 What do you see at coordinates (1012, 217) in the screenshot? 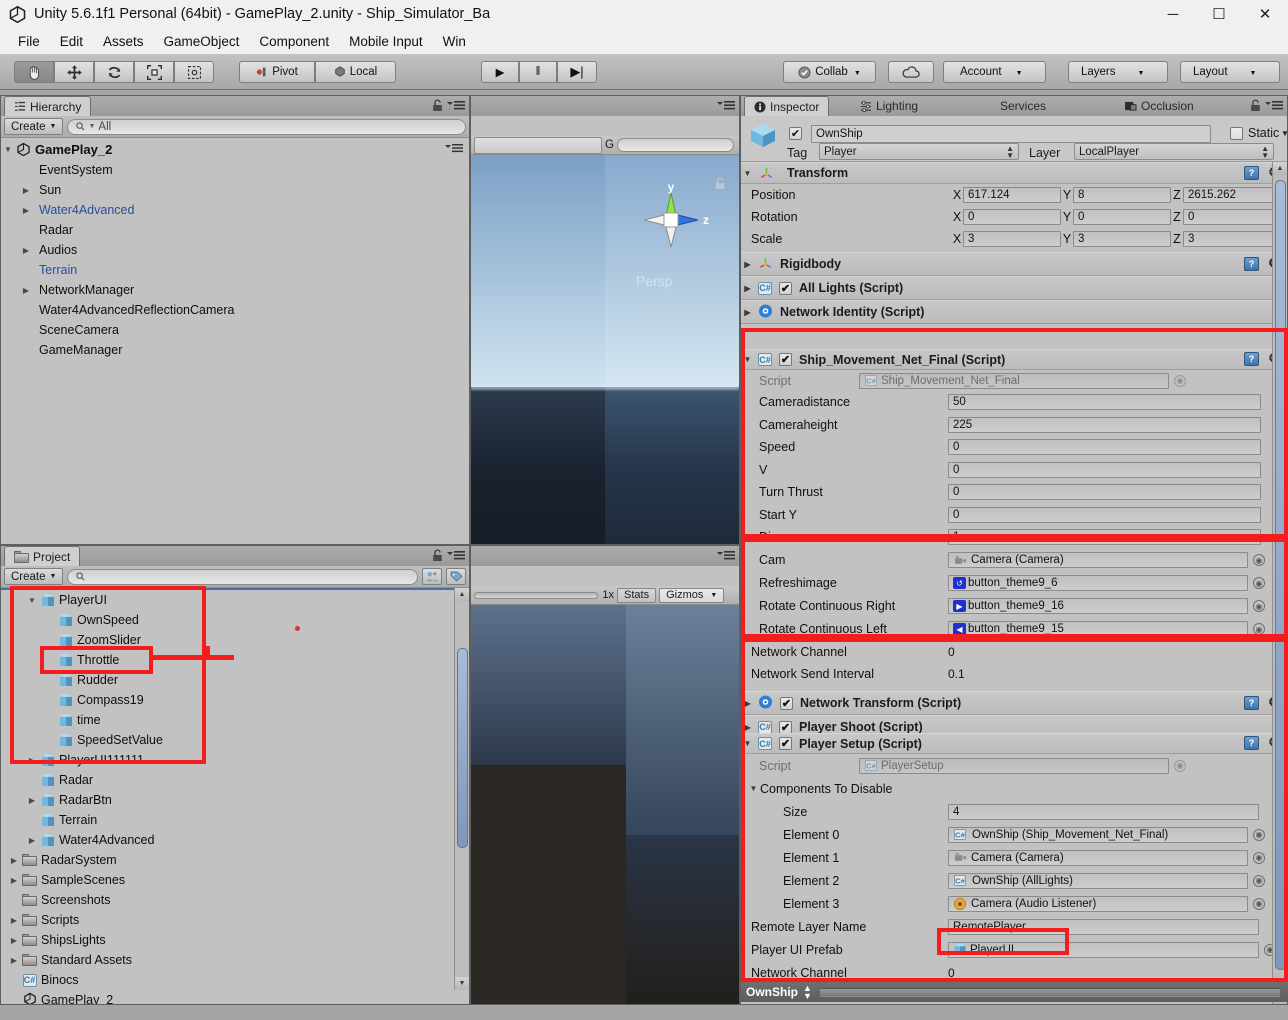
I see `transform-x-input: 0` at bounding box center [1012, 217].